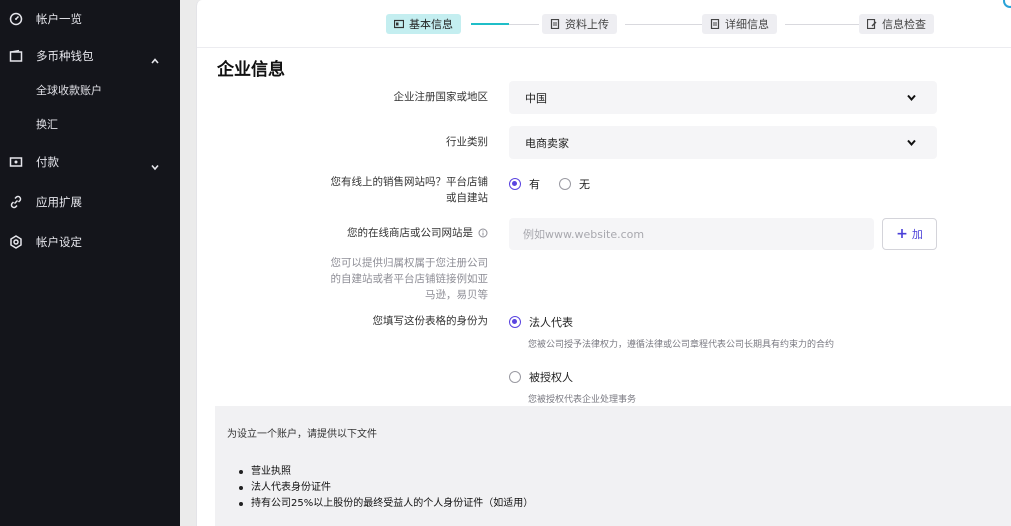 This screenshot has width=1011, height=526. I want to click on website-hint-line1: 您可以提供归属权属于您注册公司, so click(409, 263).